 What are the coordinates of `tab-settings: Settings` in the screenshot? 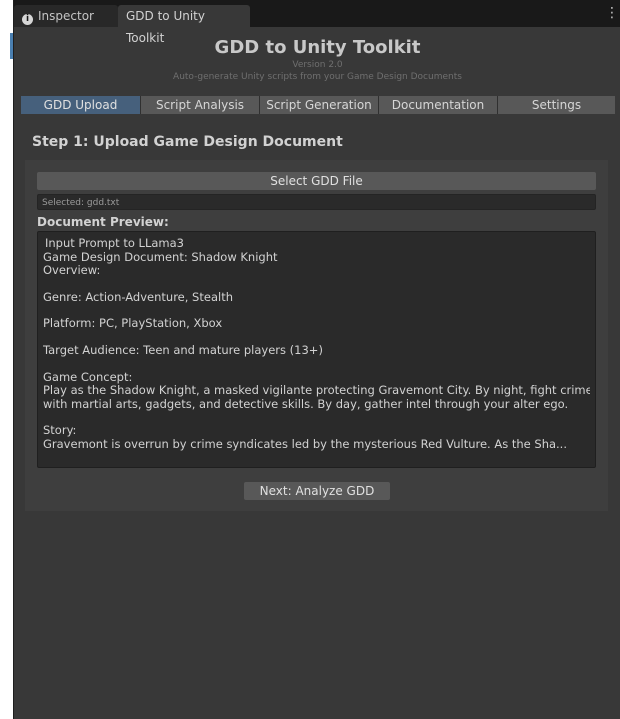 It's located at (556, 105).